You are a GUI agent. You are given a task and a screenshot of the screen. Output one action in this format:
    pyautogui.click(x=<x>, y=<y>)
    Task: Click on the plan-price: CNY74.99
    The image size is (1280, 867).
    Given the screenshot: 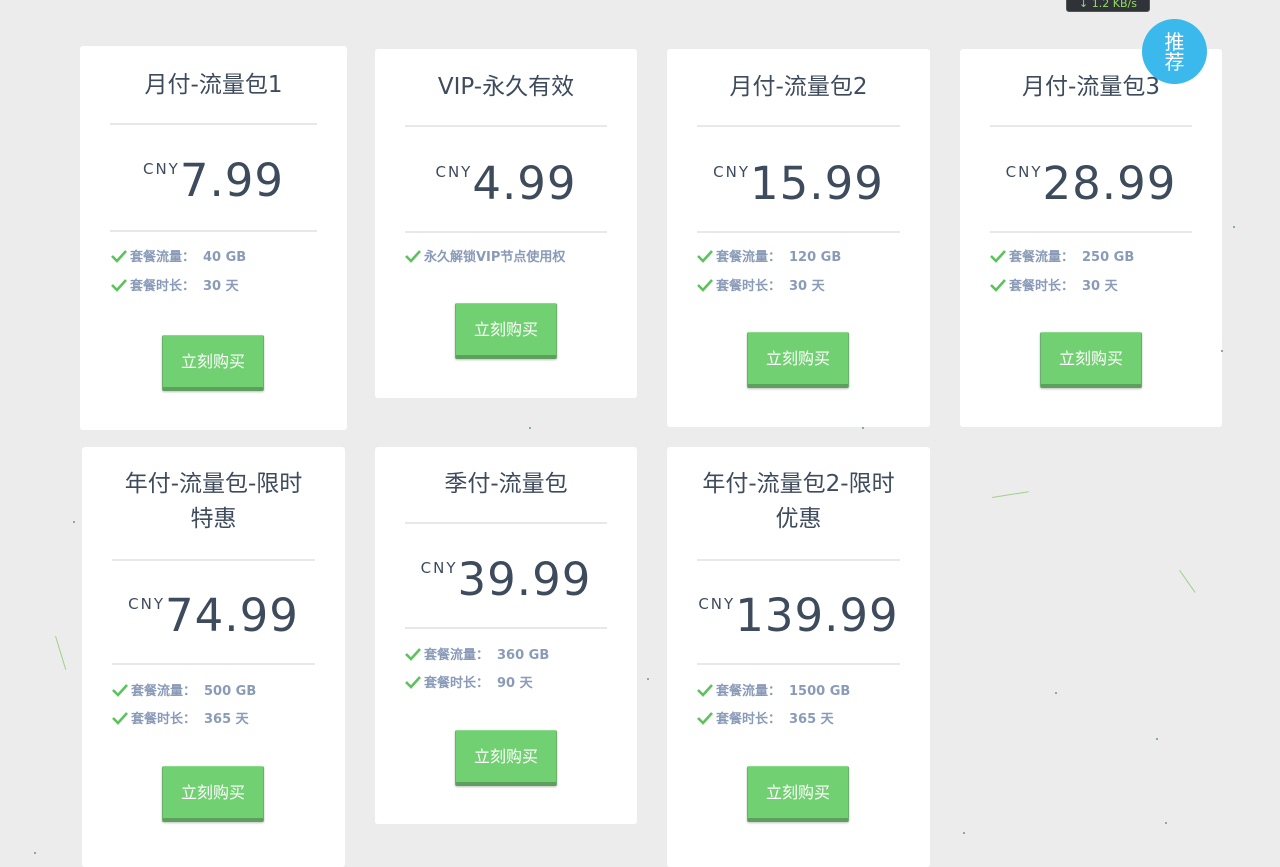 What is the action you would take?
    pyautogui.click(x=213, y=615)
    